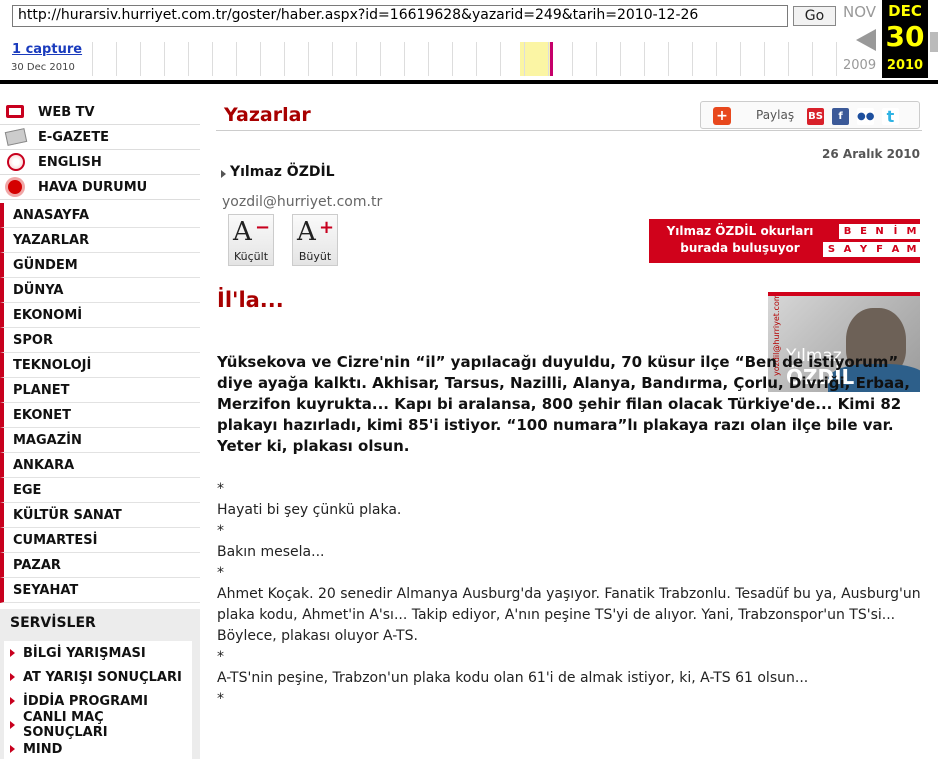  Describe the element at coordinates (100, 112) in the screenshot. I see `sidebar-item-web-tv: WEB TV` at that location.